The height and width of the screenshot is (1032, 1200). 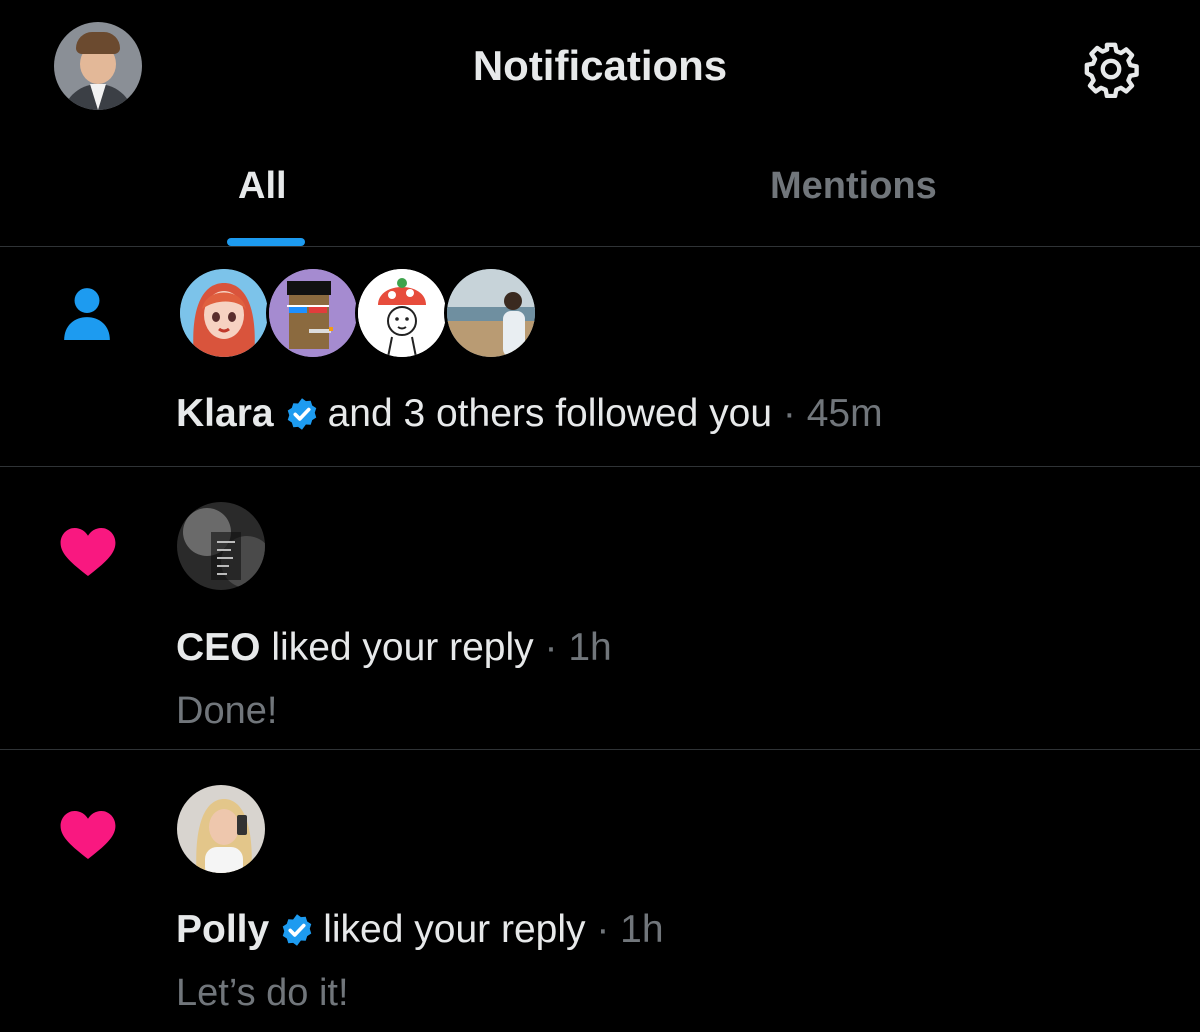 What do you see at coordinates (844, 413) in the screenshot?
I see `timestamp: 45m` at bounding box center [844, 413].